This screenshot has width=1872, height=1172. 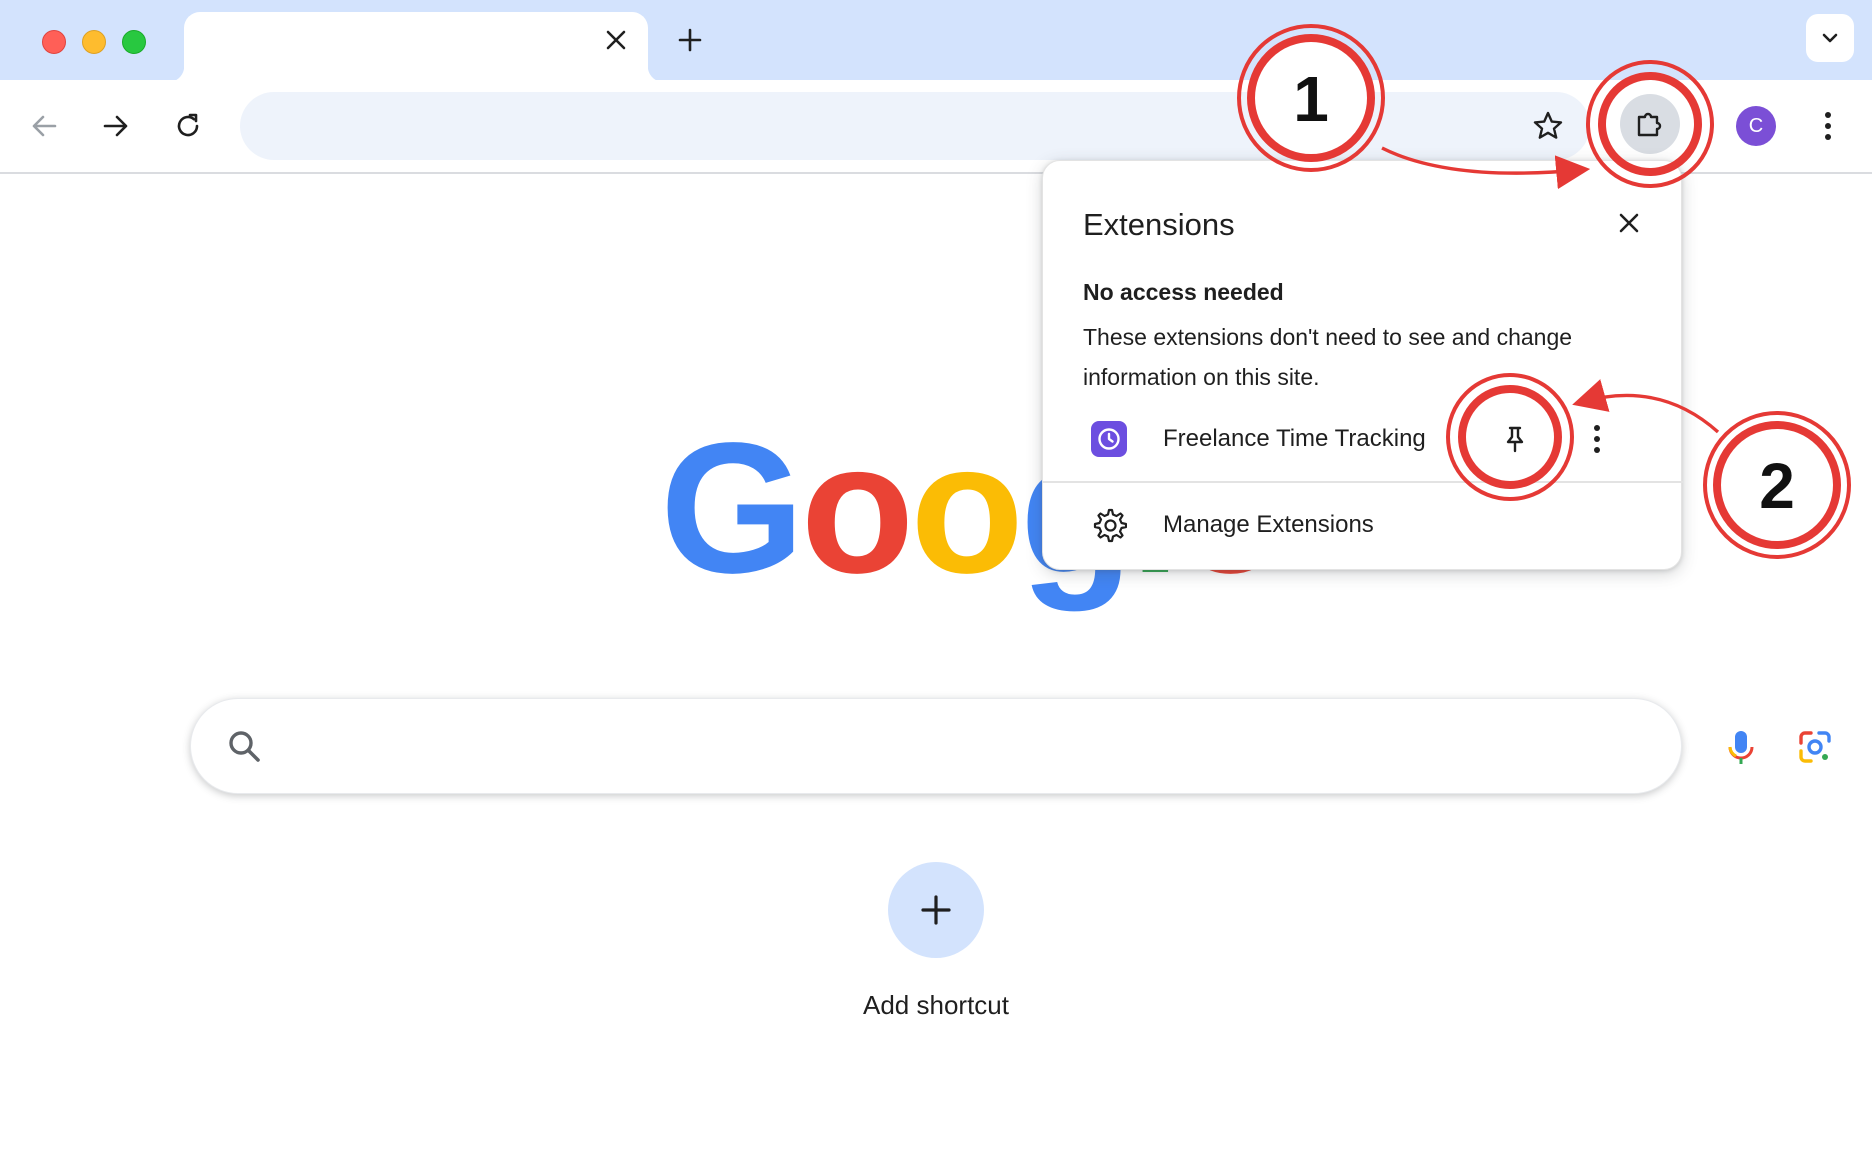 What do you see at coordinates (244, 746) in the screenshot?
I see `search-icon` at bounding box center [244, 746].